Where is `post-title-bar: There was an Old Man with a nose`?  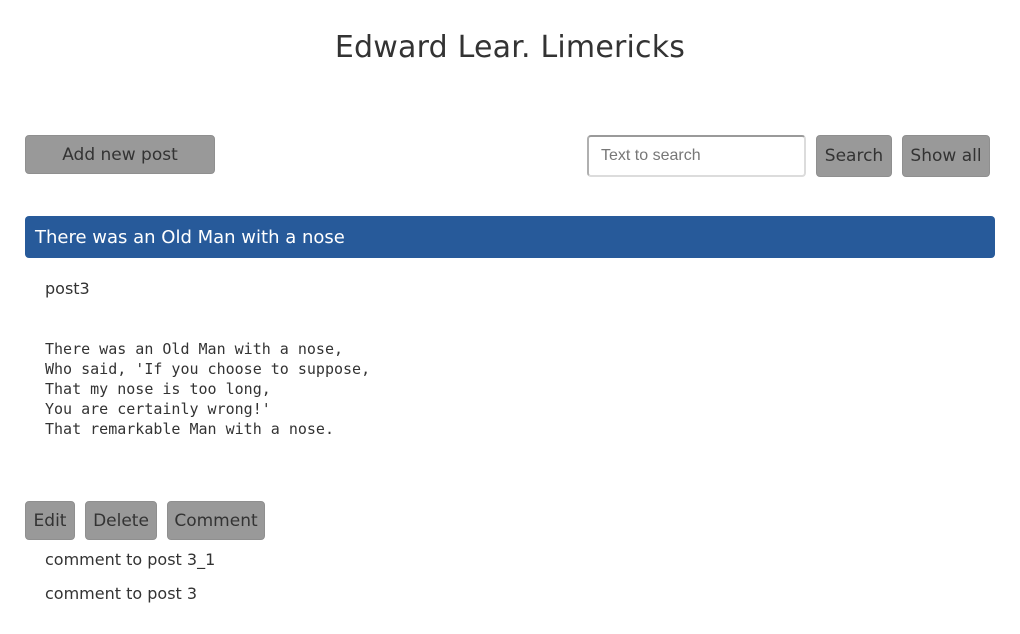 post-title-bar: There was an Old Man with a nose is located at coordinates (510, 237).